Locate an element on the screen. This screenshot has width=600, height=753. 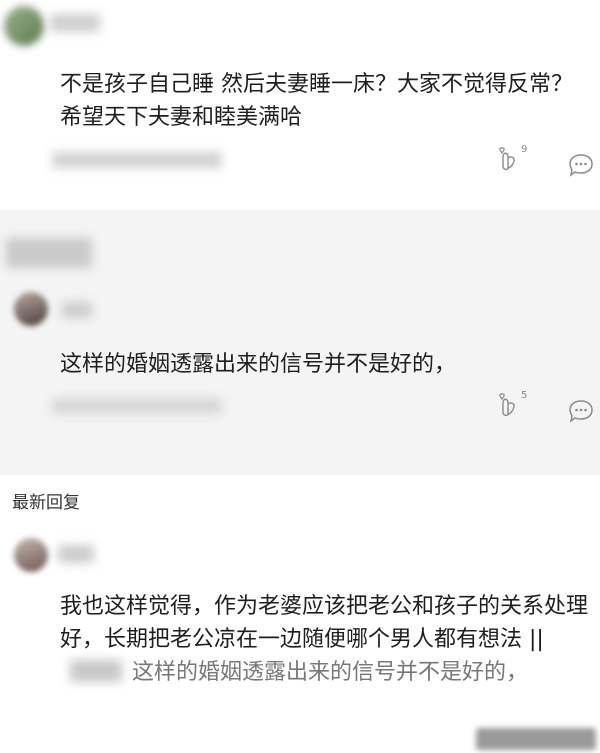
like-count: 9 is located at coordinates (524, 149).